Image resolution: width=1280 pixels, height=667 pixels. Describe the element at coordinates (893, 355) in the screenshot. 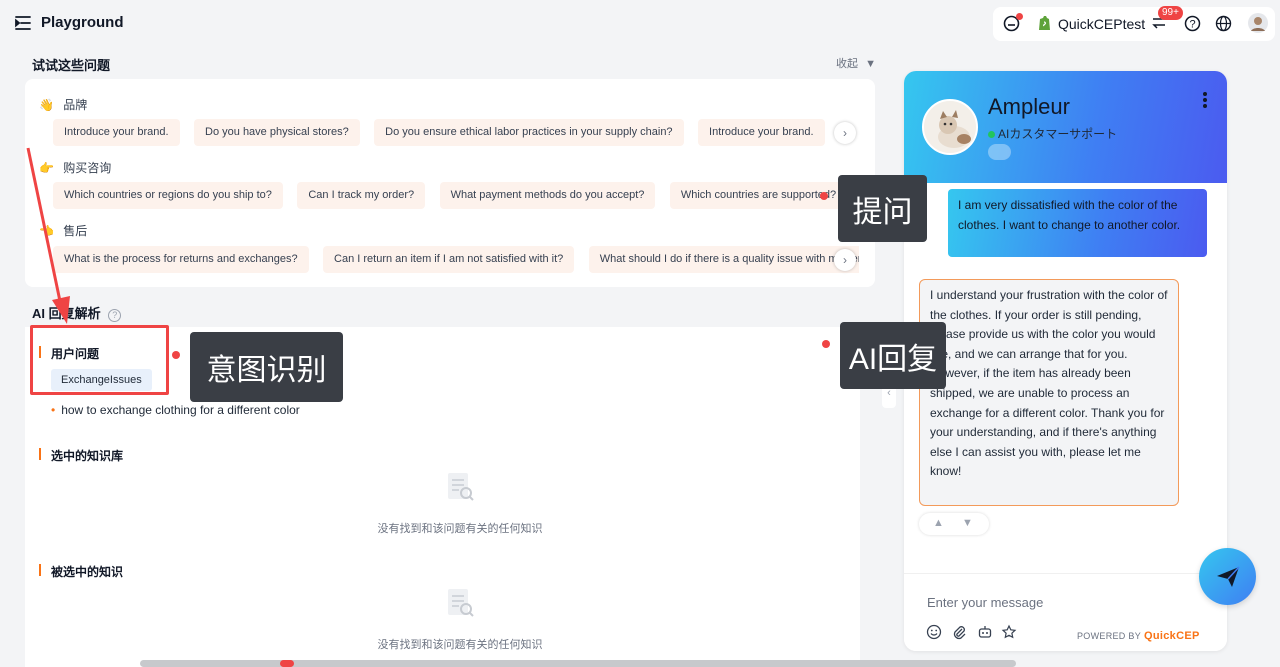

I see `annotation-reply: AI回复` at that location.